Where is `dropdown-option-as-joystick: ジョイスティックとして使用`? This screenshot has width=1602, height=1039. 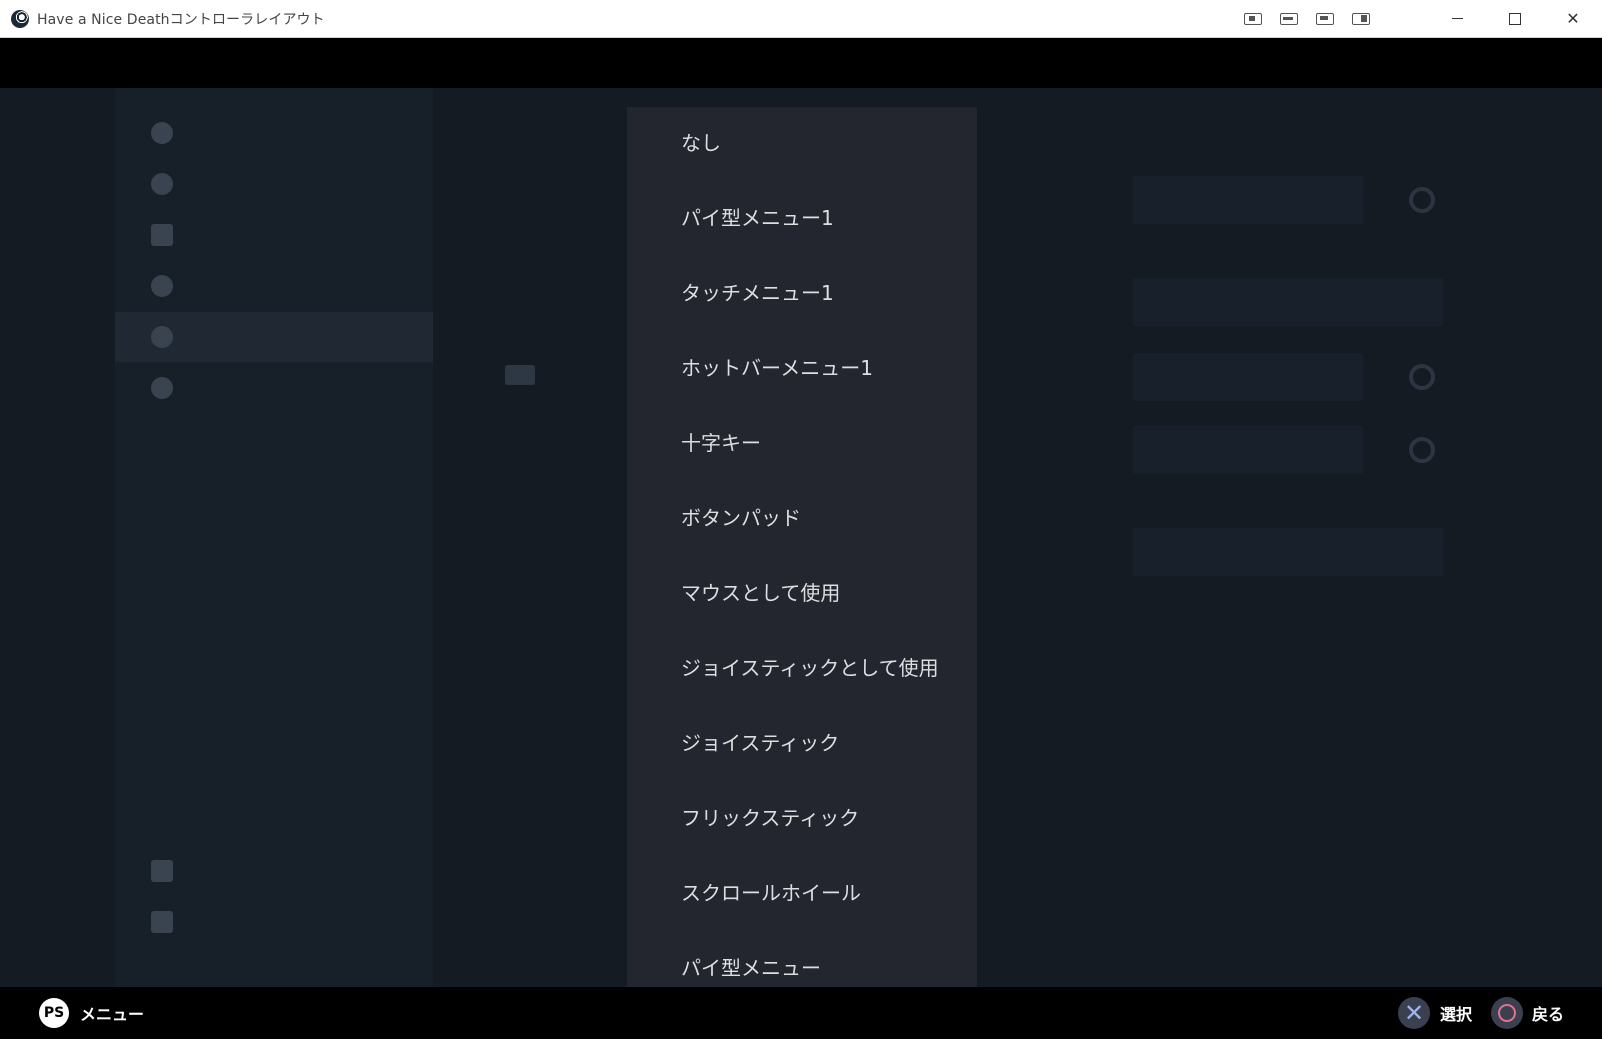 dropdown-option-as-joystick: ジョイスティックとして使用 is located at coordinates (810, 668).